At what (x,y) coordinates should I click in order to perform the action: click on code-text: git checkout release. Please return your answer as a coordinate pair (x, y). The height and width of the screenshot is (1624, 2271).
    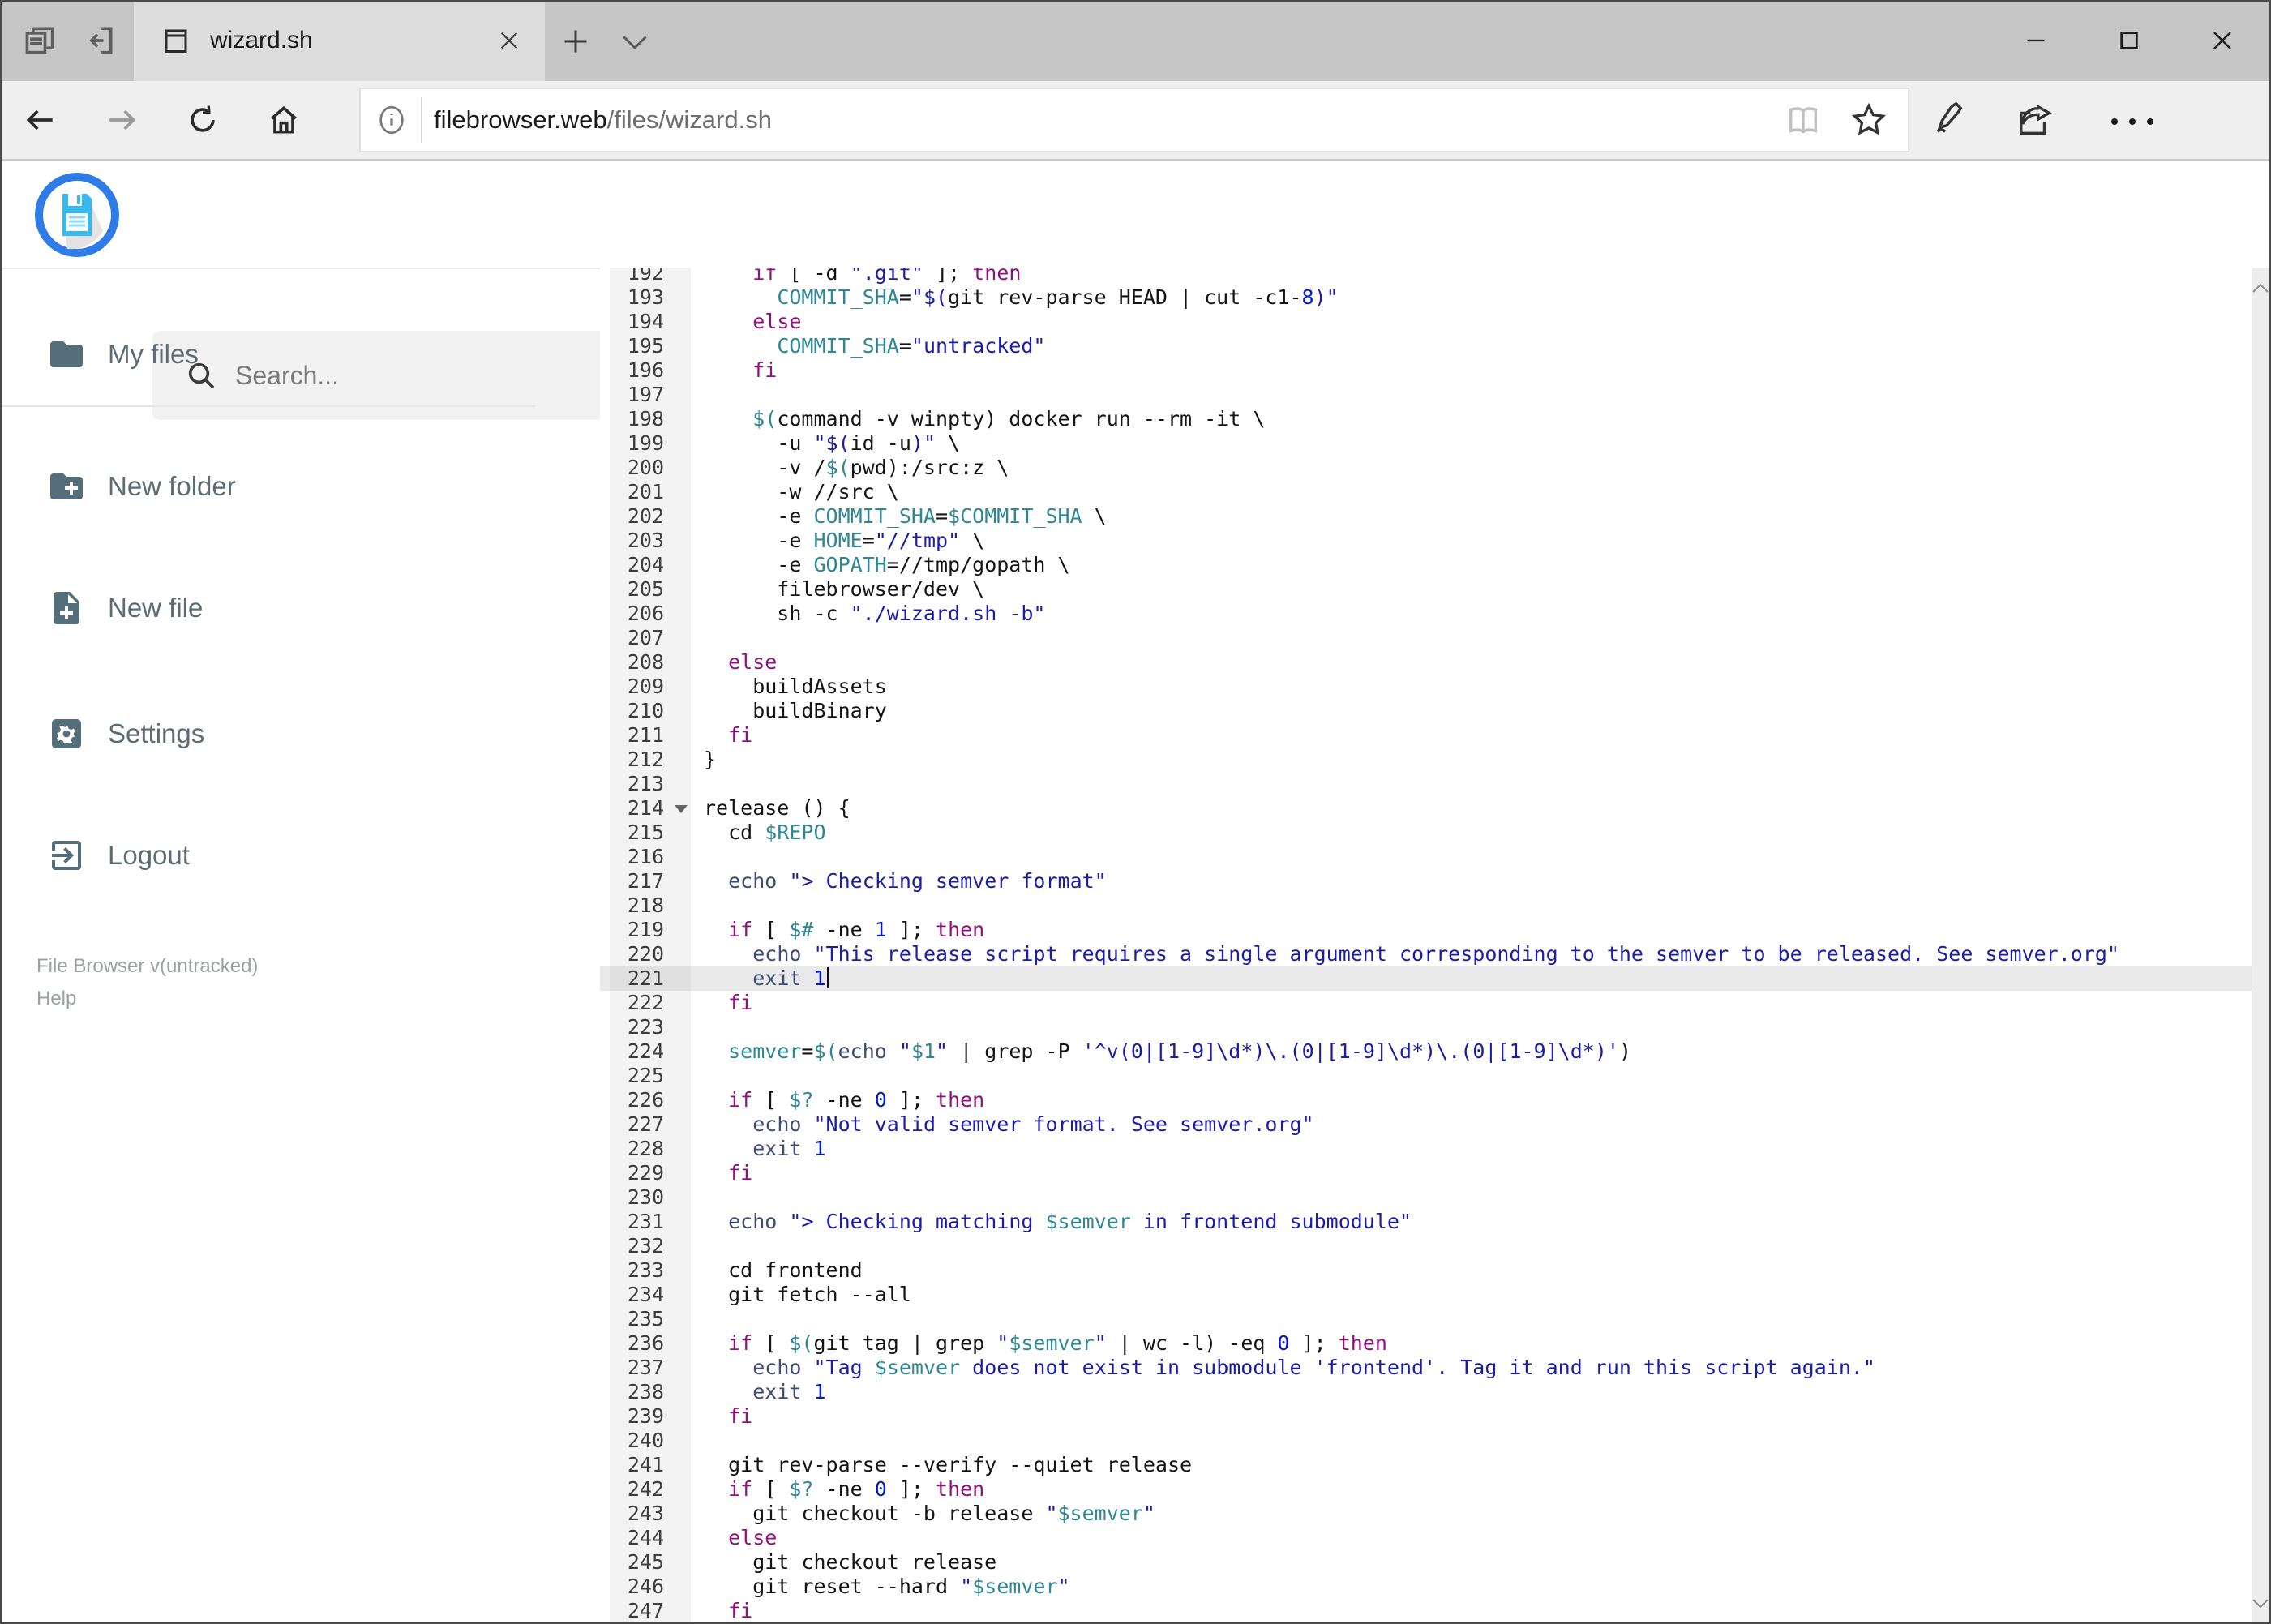
    Looking at the image, I should click on (1471, 1563).